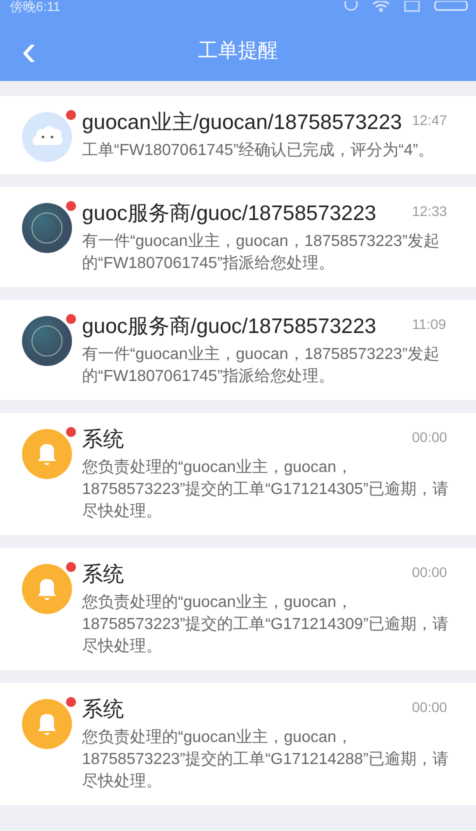 The image size is (476, 831). I want to click on message-item: 系统 00:00 您负责处理的“guocan业主，guocan，18758573223”提交的工单“G171214309”已逾期，请尽快处理。, so click(238, 609).